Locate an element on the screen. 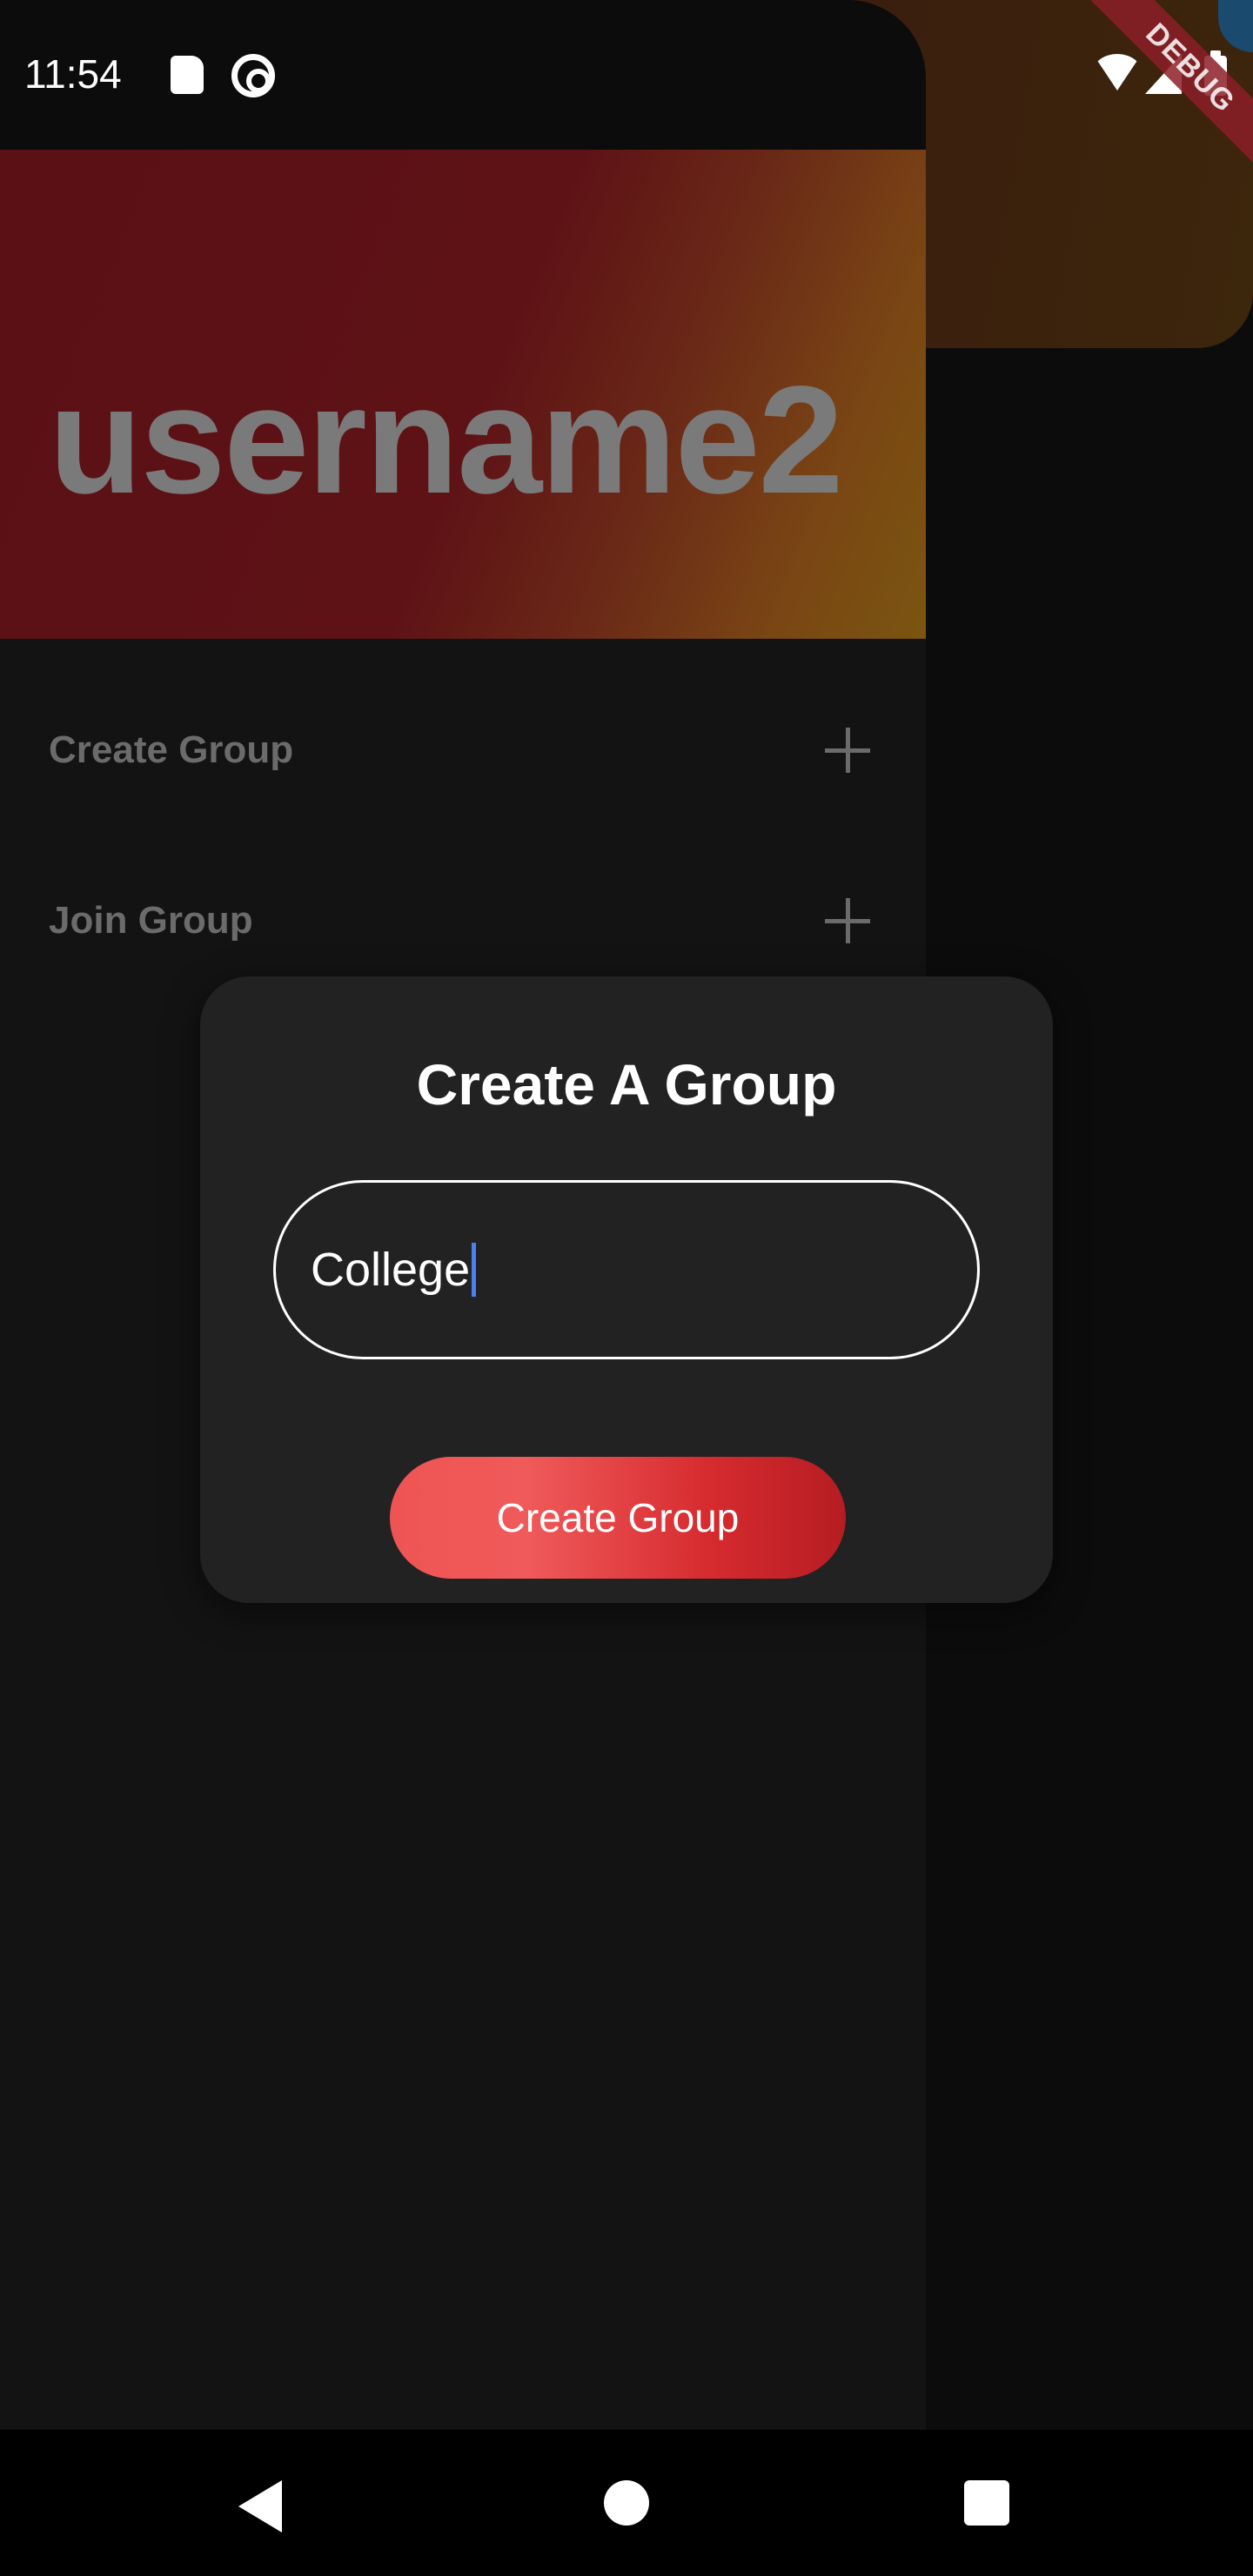 The width and height of the screenshot is (1253, 2576). dialog-title: Create A Group is located at coordinates (626, 1085).